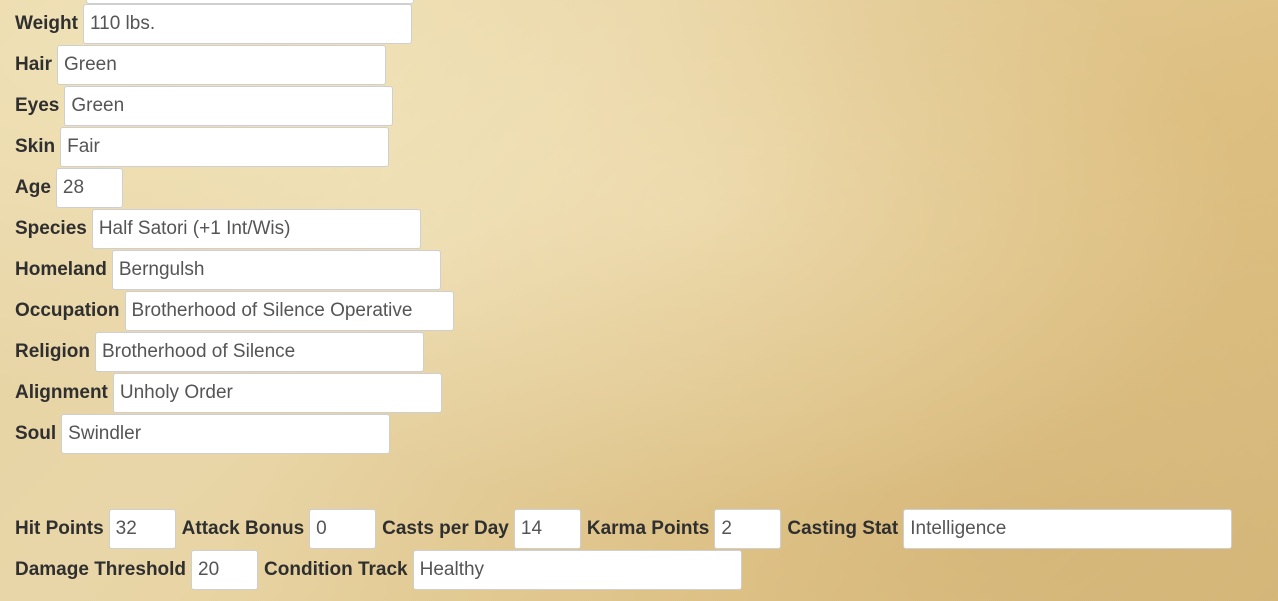  Describe the element at coordinates (336, 569) in the screenshot. I see `condition-track-label: Condition Track` at that location.